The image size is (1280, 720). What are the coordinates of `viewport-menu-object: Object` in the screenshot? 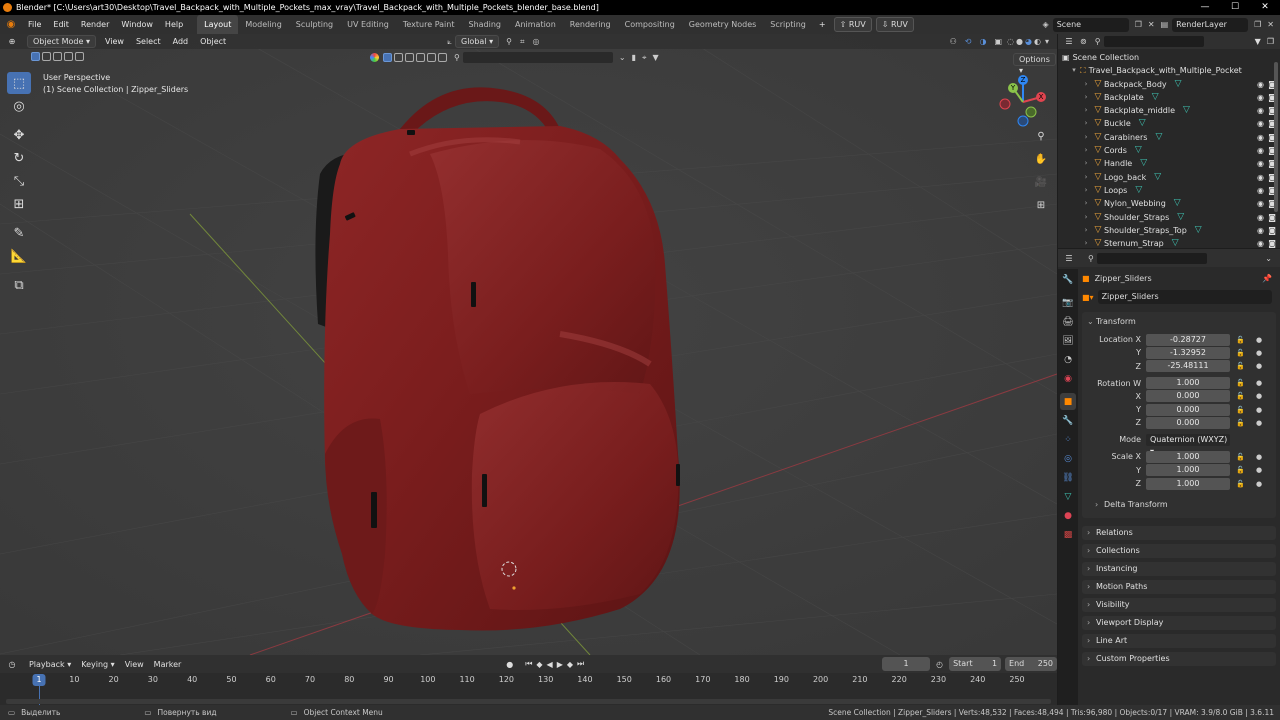 It's located at (213, 41).